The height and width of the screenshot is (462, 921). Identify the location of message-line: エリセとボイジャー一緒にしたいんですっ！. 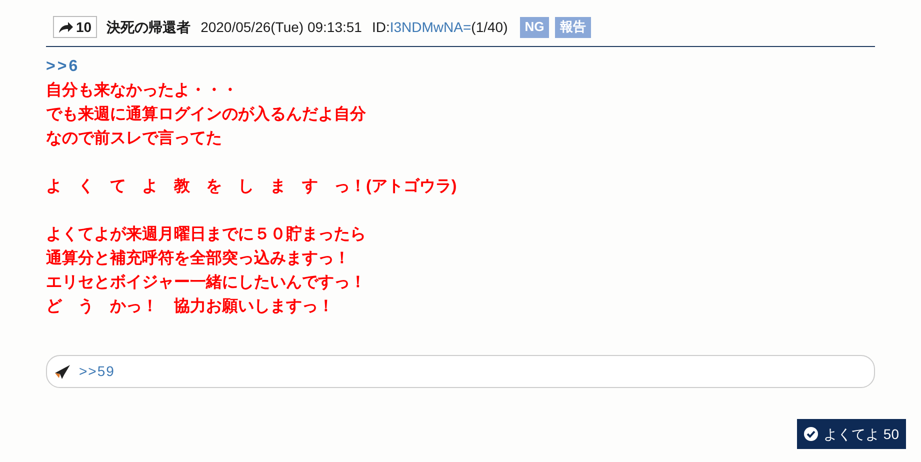
(206, 283).